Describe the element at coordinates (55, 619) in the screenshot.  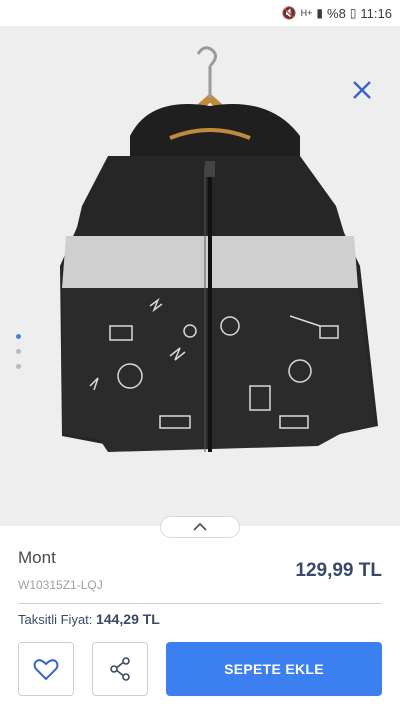
I see `installment-label: Taksitli Fiyat:` at that location.